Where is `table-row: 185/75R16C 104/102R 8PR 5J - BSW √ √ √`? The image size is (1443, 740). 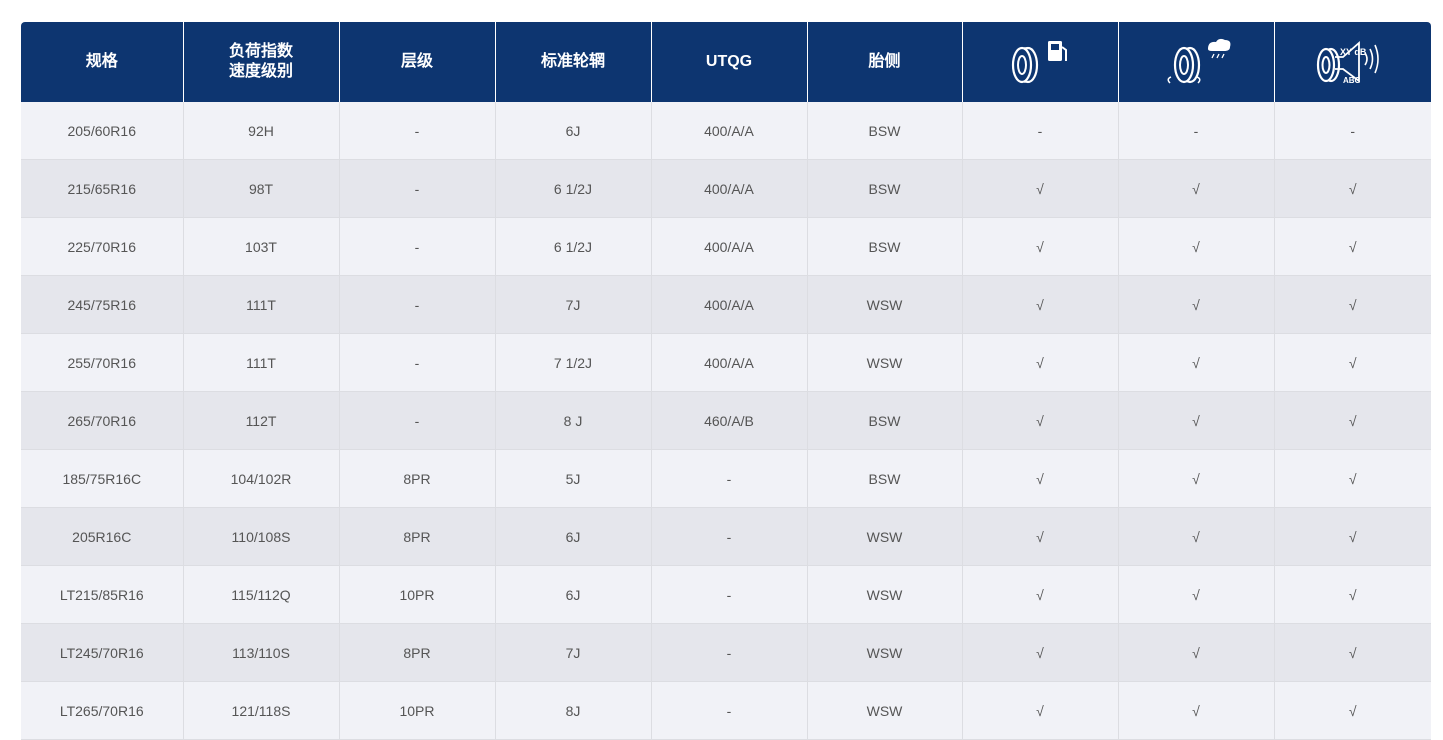
table-row: 185/75R16C 104/102R 8PR 5J - BSW √ √ √ is located at coordinates (726, 478).